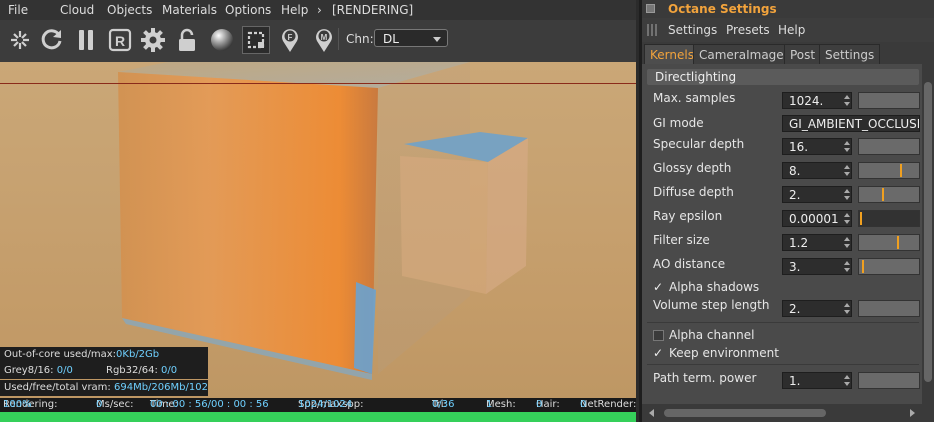  Describe the element at coordinates (256, 40) in the screenshot. I see `clay-mode-icon` at that location.